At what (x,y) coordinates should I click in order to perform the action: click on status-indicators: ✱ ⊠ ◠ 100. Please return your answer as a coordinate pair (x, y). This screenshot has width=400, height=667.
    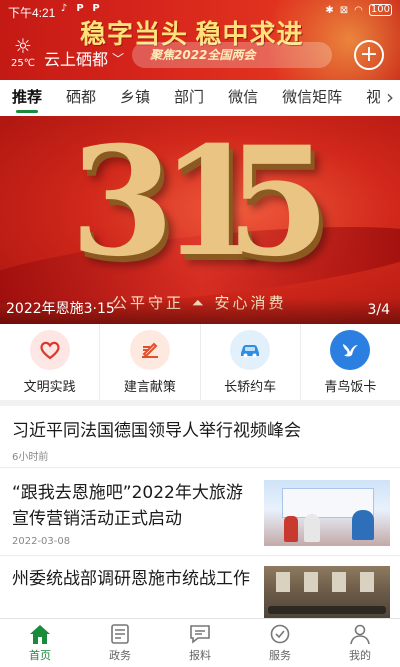
    Looking at the image, I should click on (358, 10).